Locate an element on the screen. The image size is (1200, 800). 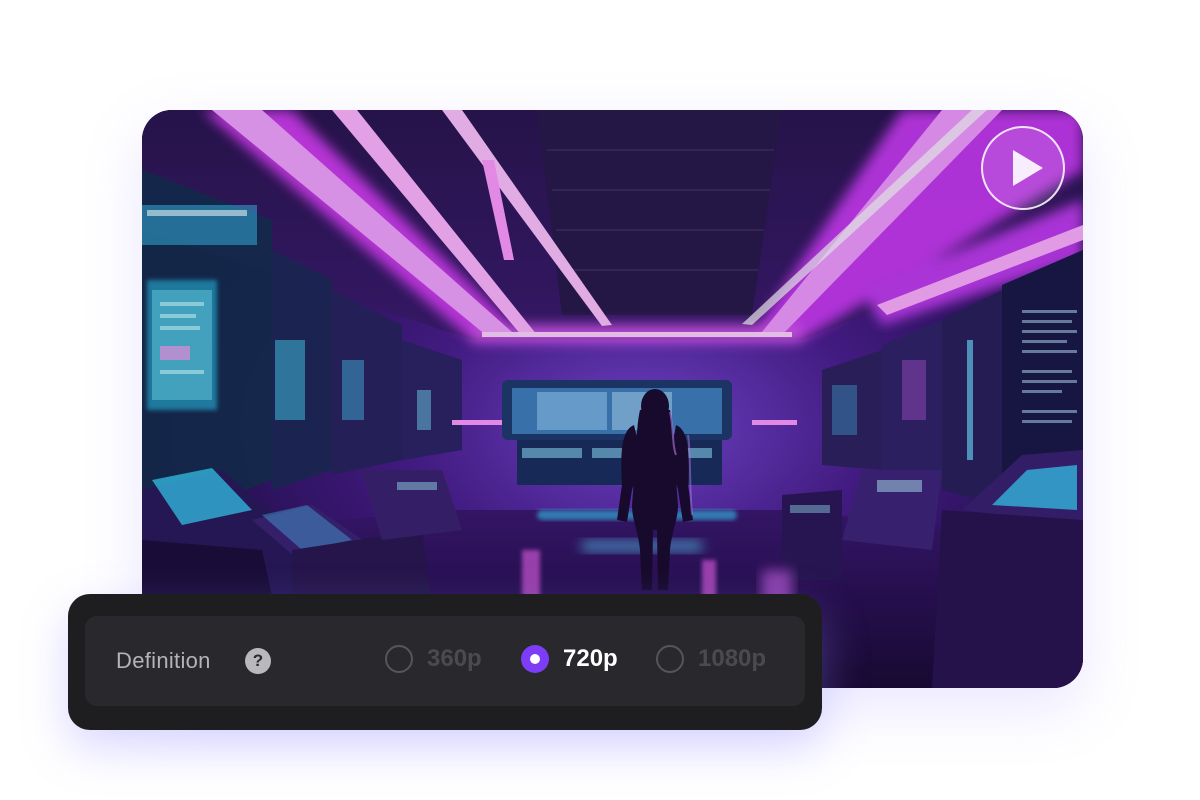
radio-360p is located at coordinates (399, 659).